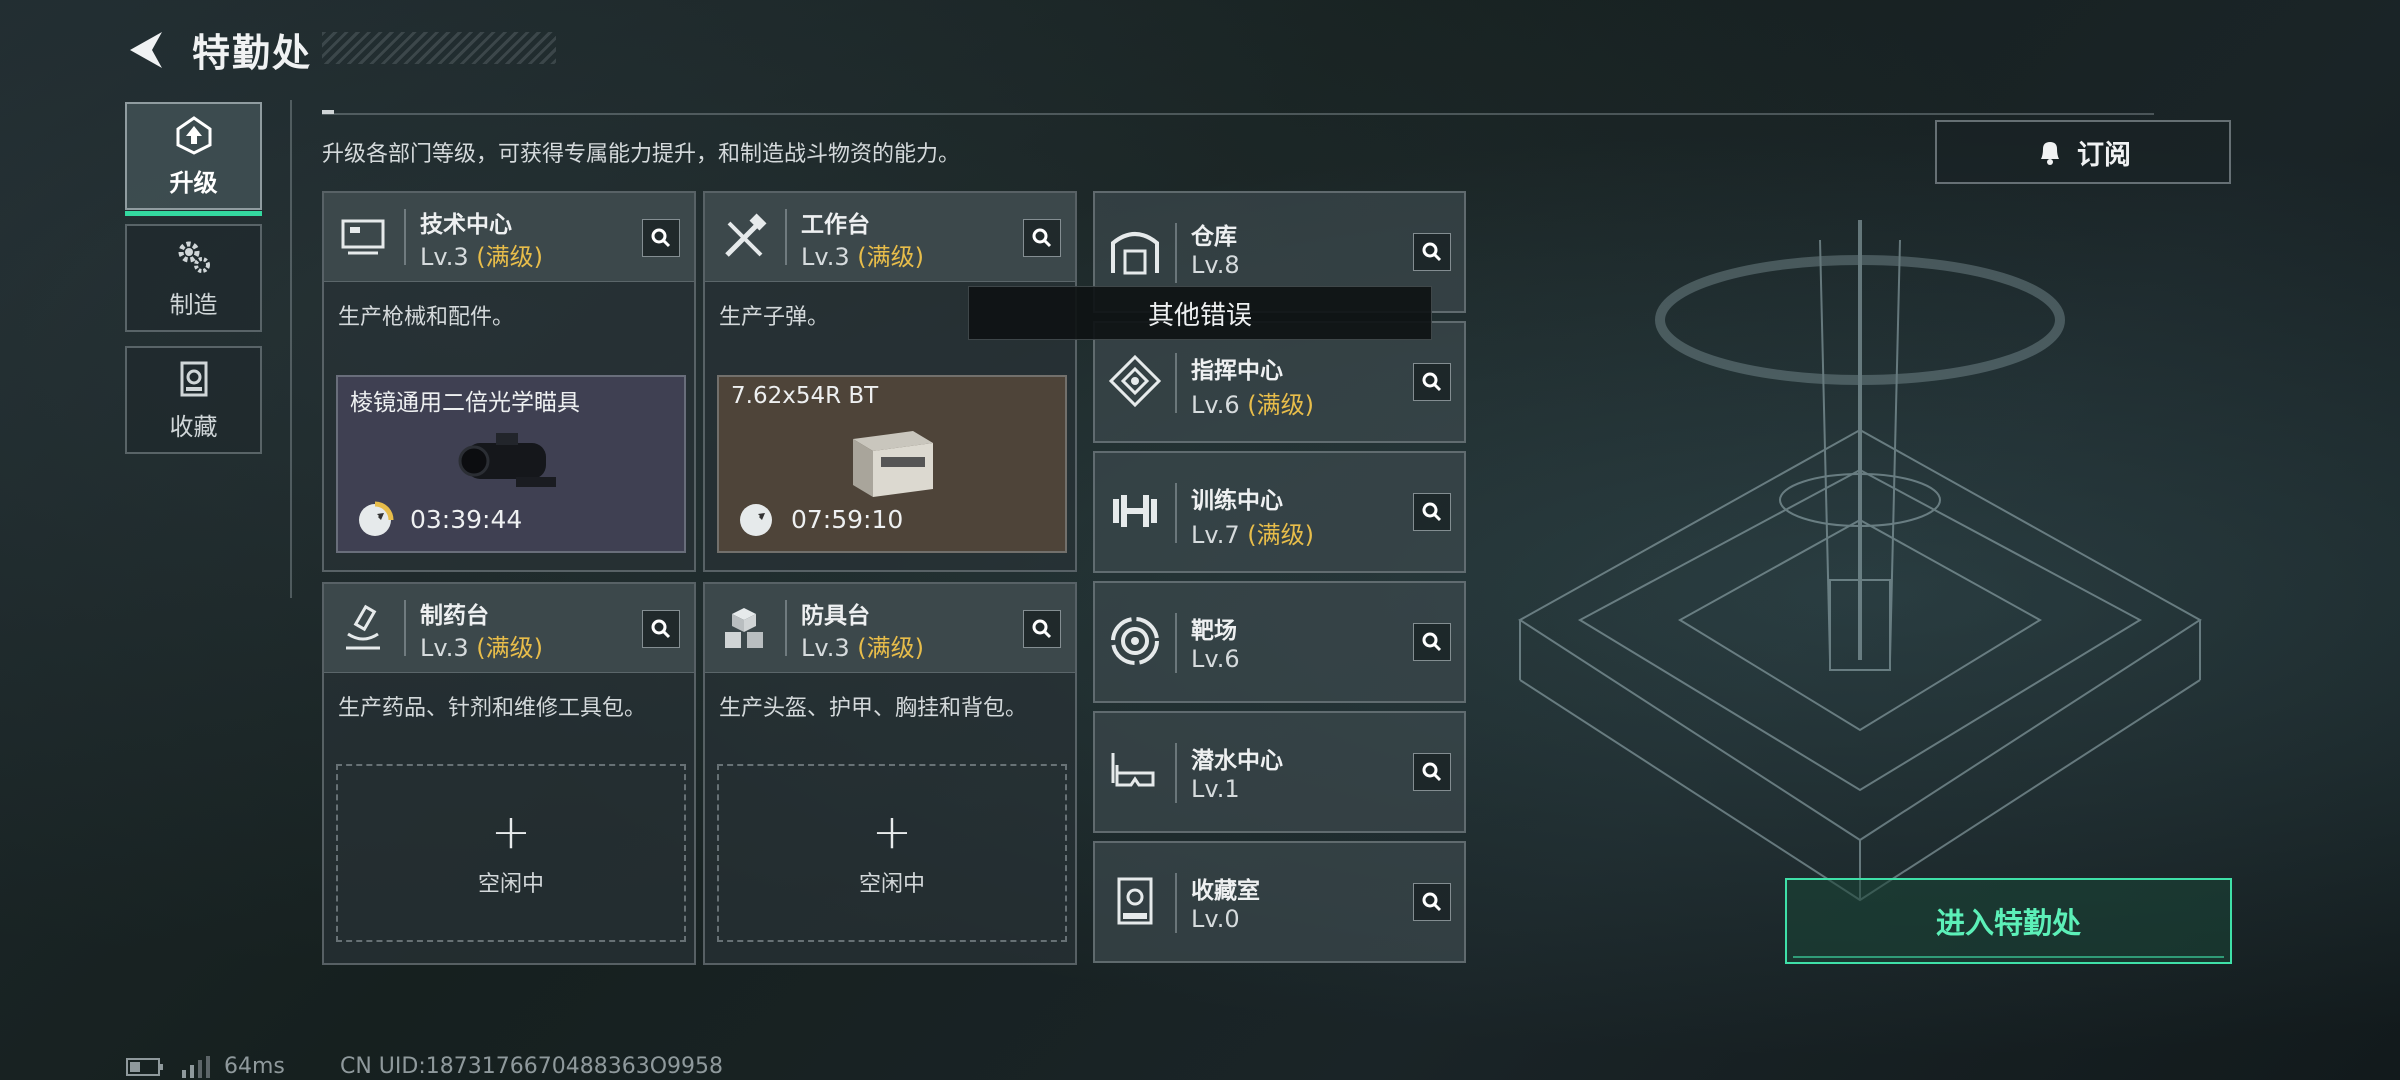  Describe the element at coordinates (1237, 501) in the screenshot. I see `card-name: 训练中心` at that location.